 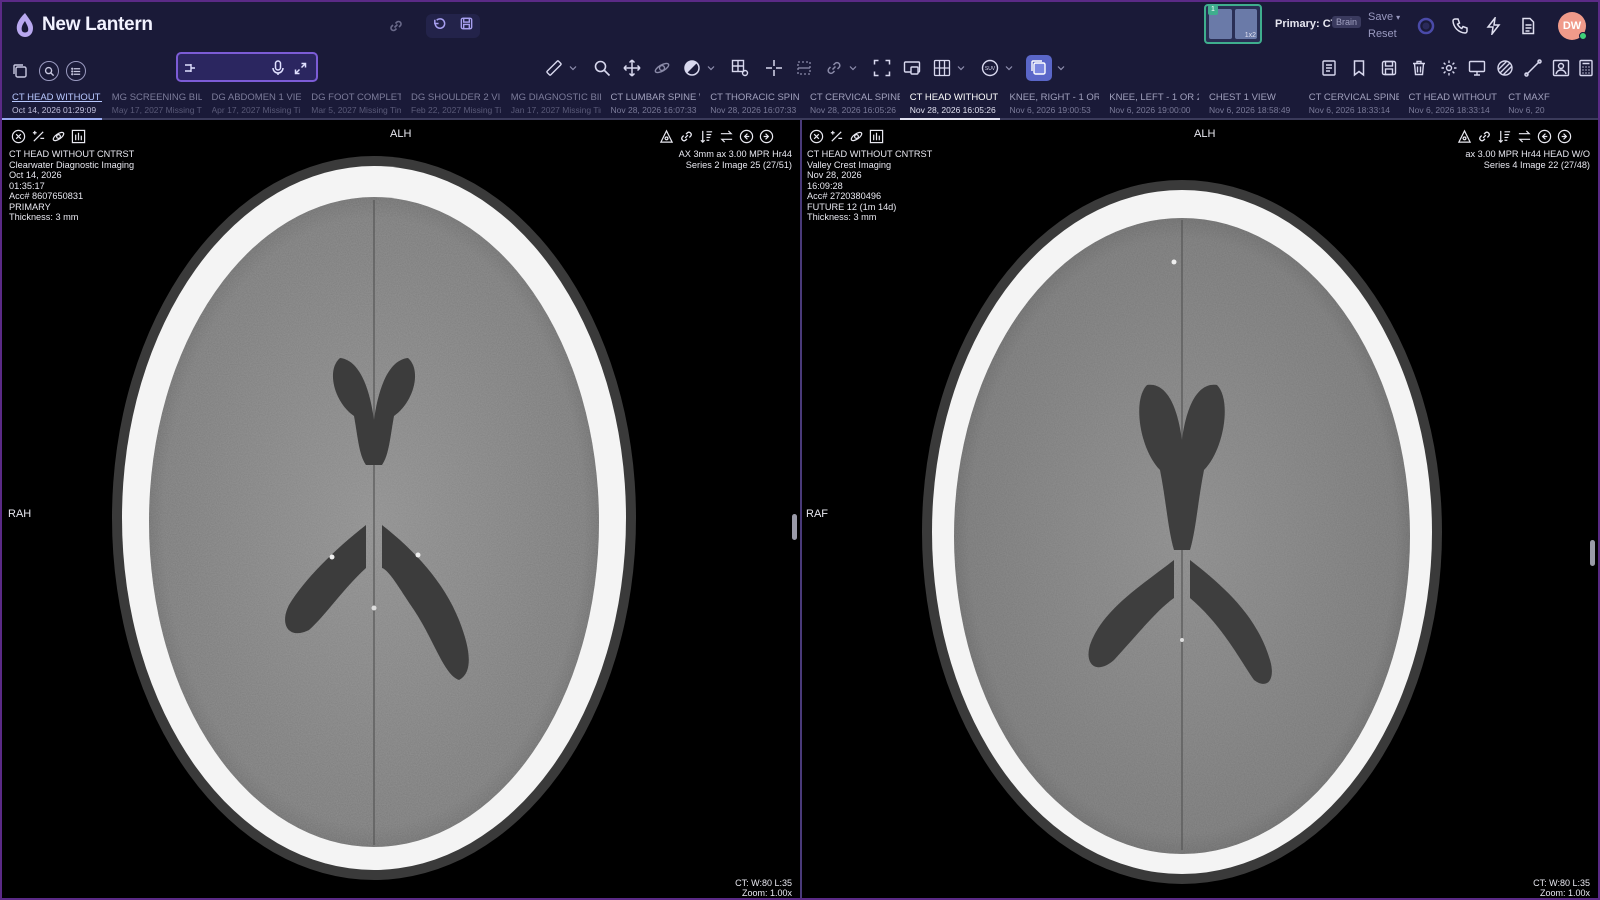 I want to click on suv-icon: SUV, so click(x=990, y=68).